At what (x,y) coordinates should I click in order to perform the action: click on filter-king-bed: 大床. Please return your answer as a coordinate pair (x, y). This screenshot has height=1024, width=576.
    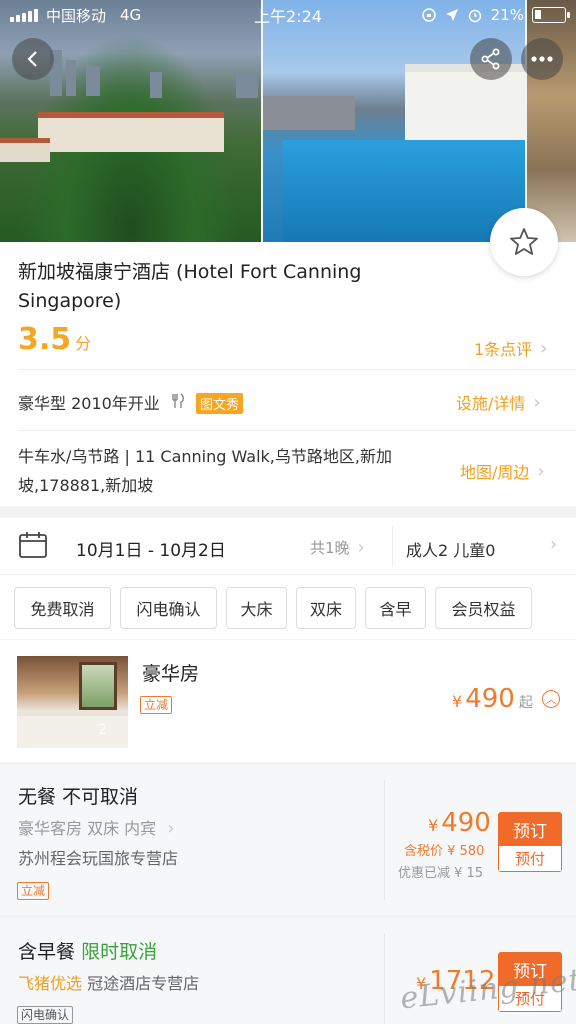
    Looking at the image, I should click on (256, 608).